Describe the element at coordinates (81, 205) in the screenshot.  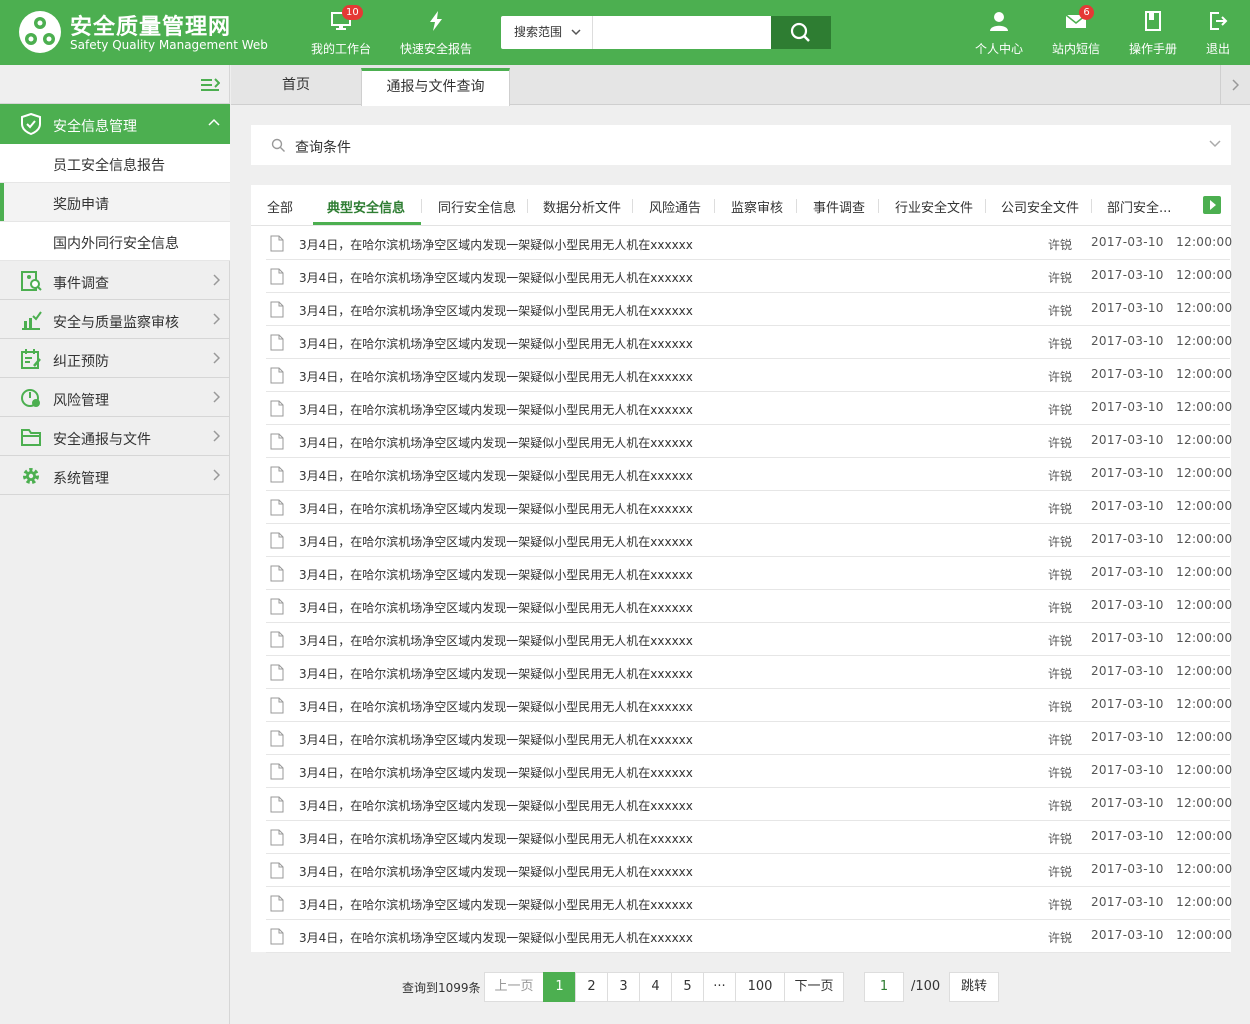
I see `sidebar-subitem-label: 奖励申请` at that location.